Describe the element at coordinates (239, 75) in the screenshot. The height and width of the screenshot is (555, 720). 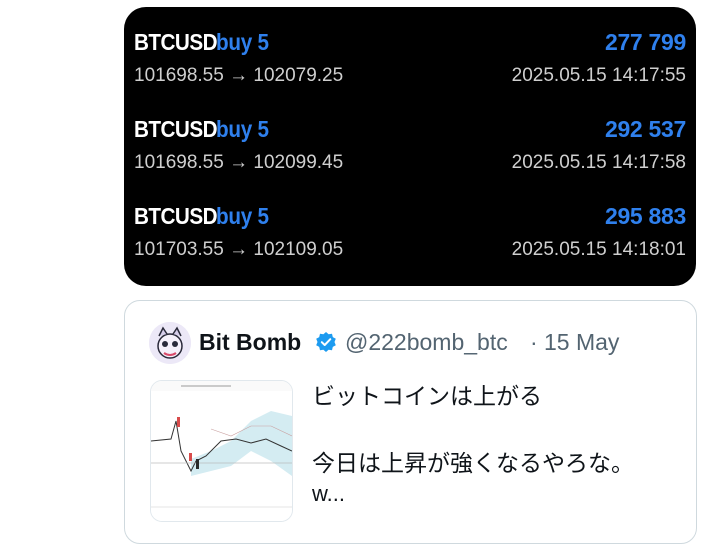
I see `trade-prices: 101698.55 → 102079.25` at that location.